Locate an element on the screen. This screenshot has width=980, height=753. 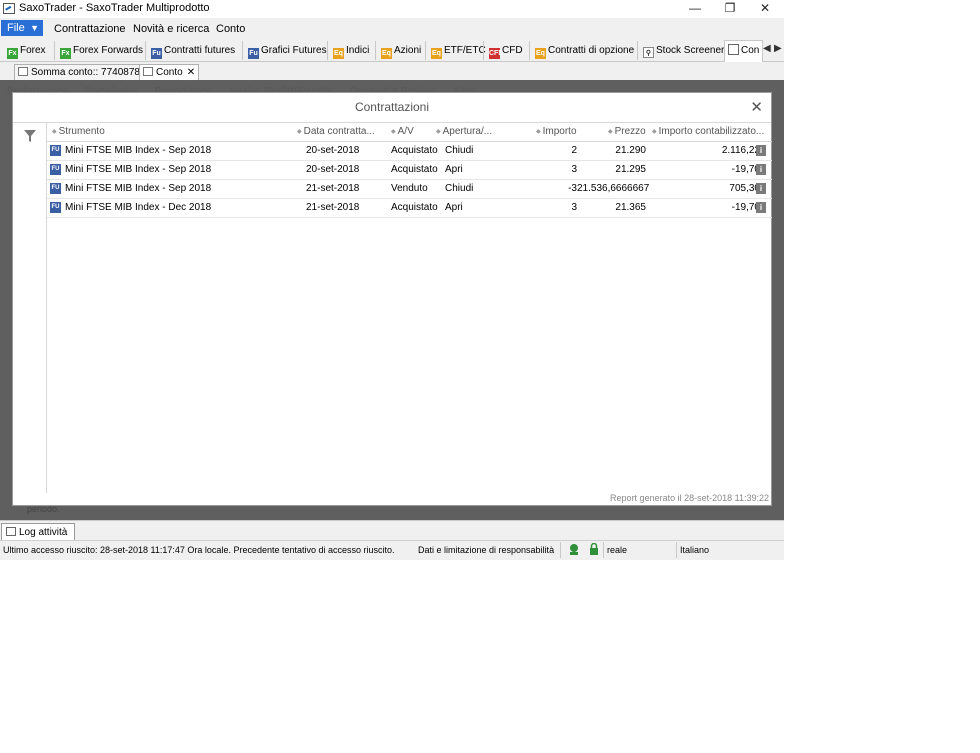
close-tab-icon: ✕ is located at coordinates (191, 72).